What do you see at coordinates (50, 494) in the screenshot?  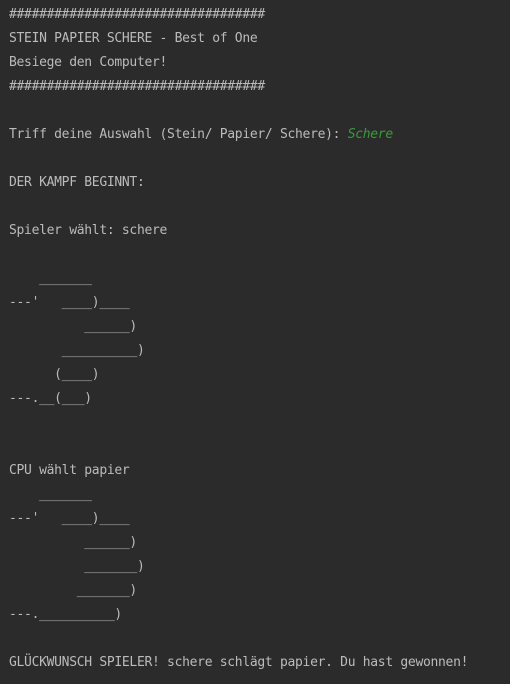 I see `cpu-ascii-art-line: _______` at bounding box center [50, 494].